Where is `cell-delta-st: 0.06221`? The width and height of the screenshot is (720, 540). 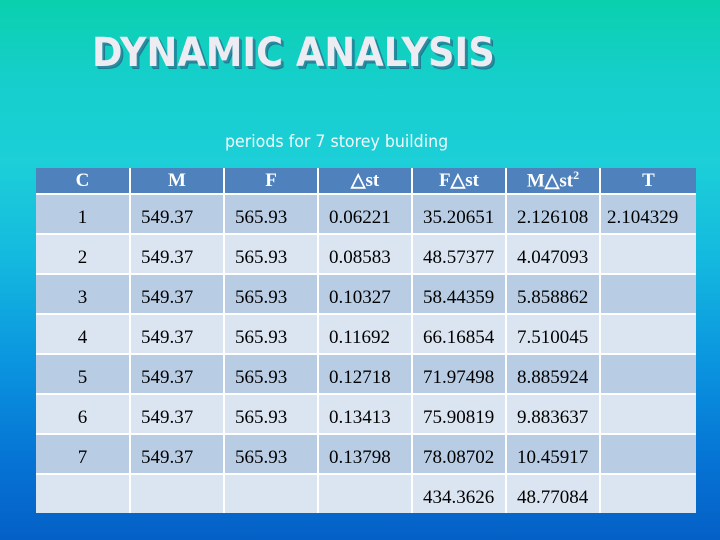 cell-delta-st: 0.06221 is located at coordinates (365, 214).